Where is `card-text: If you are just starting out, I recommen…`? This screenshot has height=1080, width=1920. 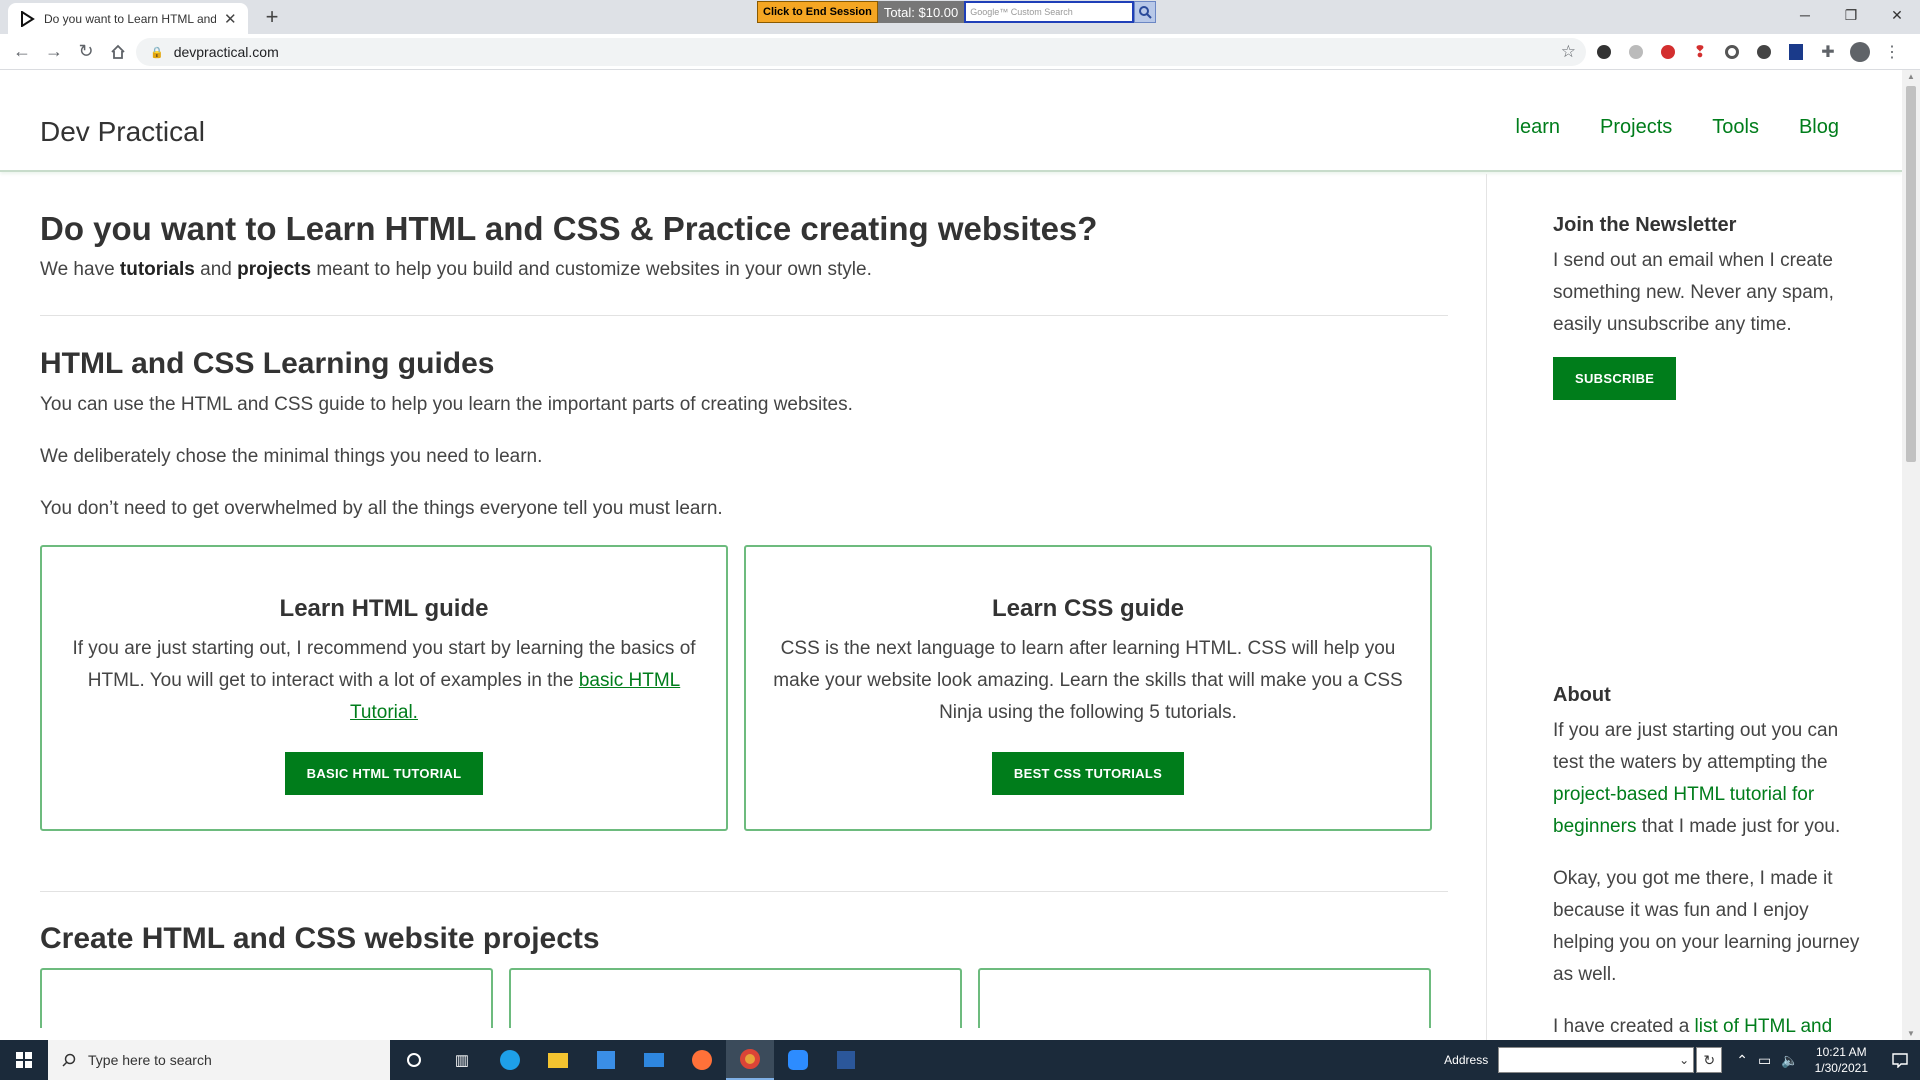 card-text: If you are just starting out, I recommen… is located at coordinates (384, 680).